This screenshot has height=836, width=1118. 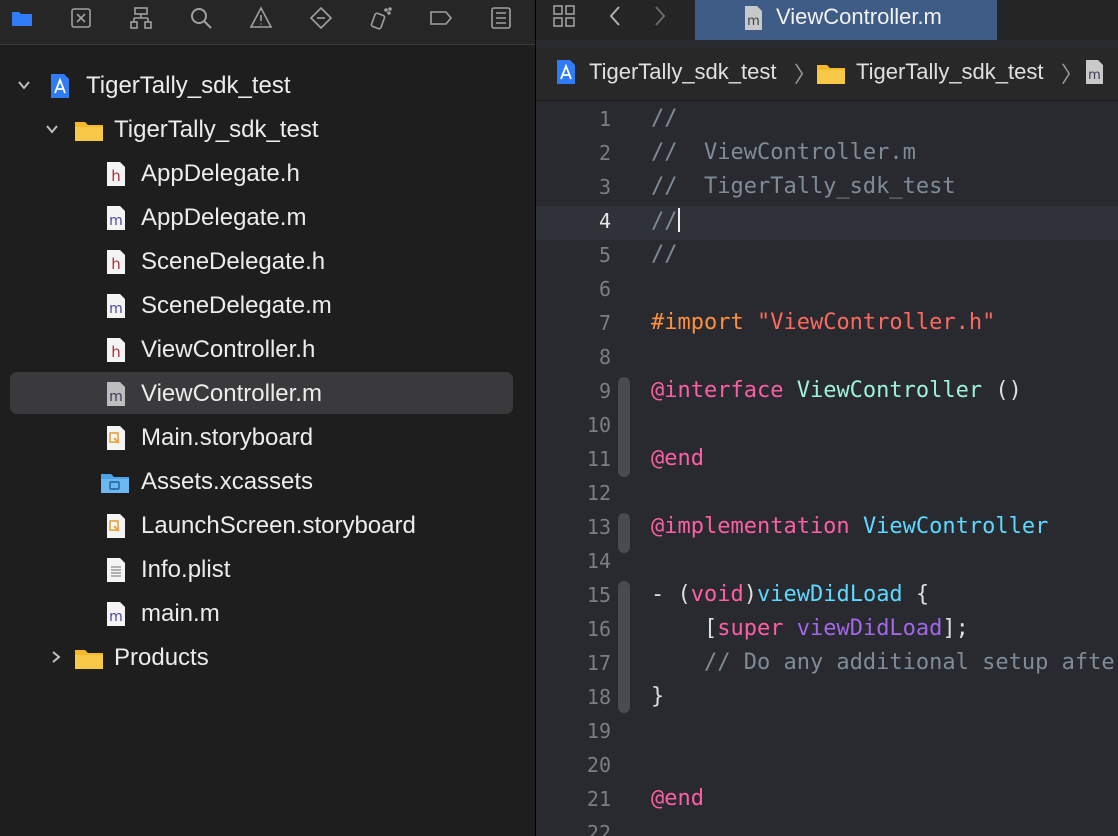 I want to click on tree-item-file: LaunchScreen.storyboard, so click(x=261, y=525).